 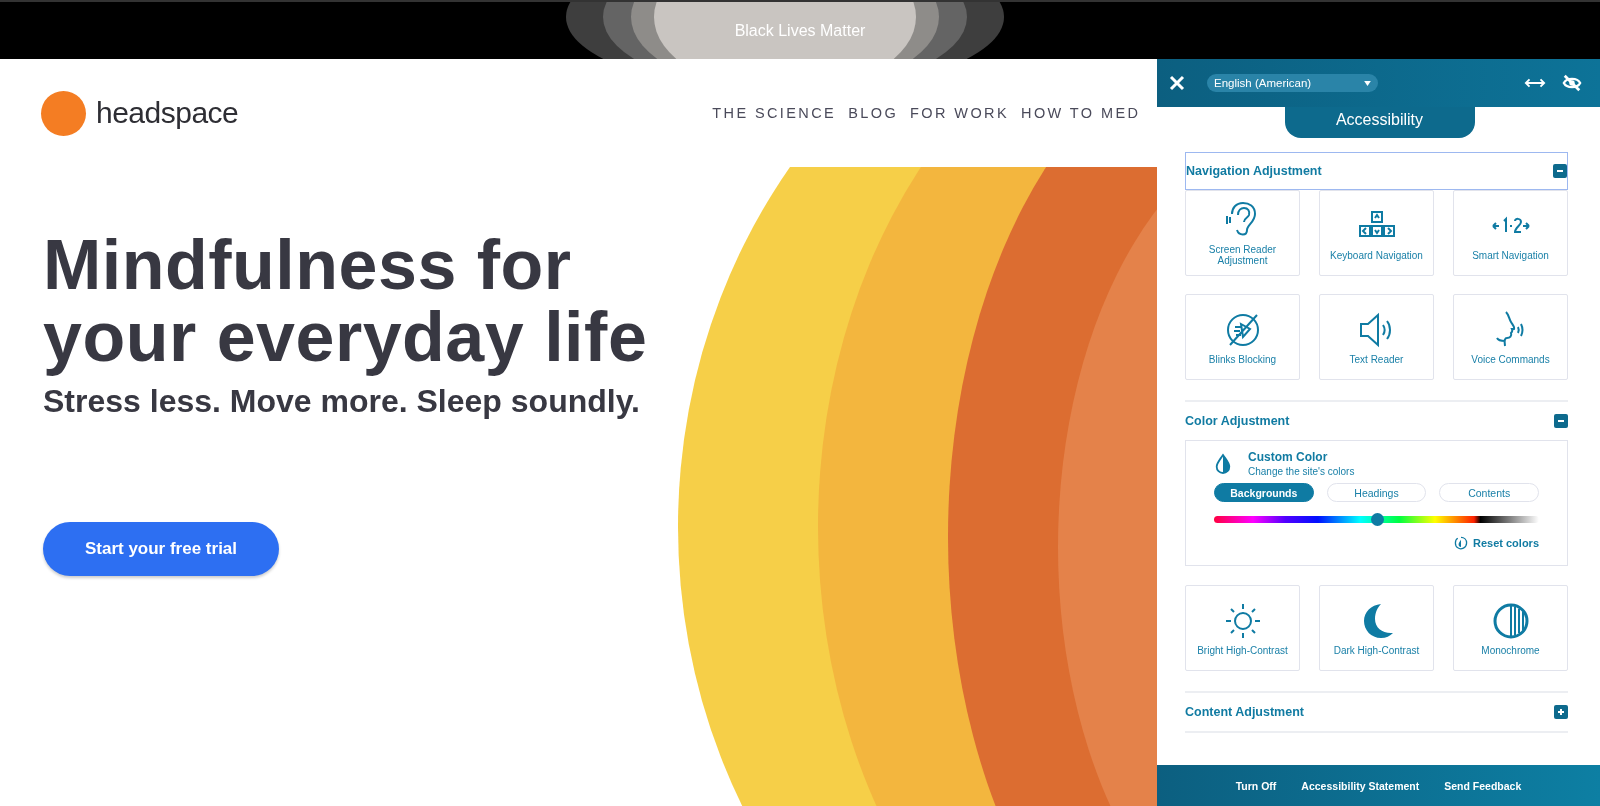 What do you see at coordinates (1376, 492) in the screenshot?
I see `target-tab: Headings` at bounding box center [1376, 492].